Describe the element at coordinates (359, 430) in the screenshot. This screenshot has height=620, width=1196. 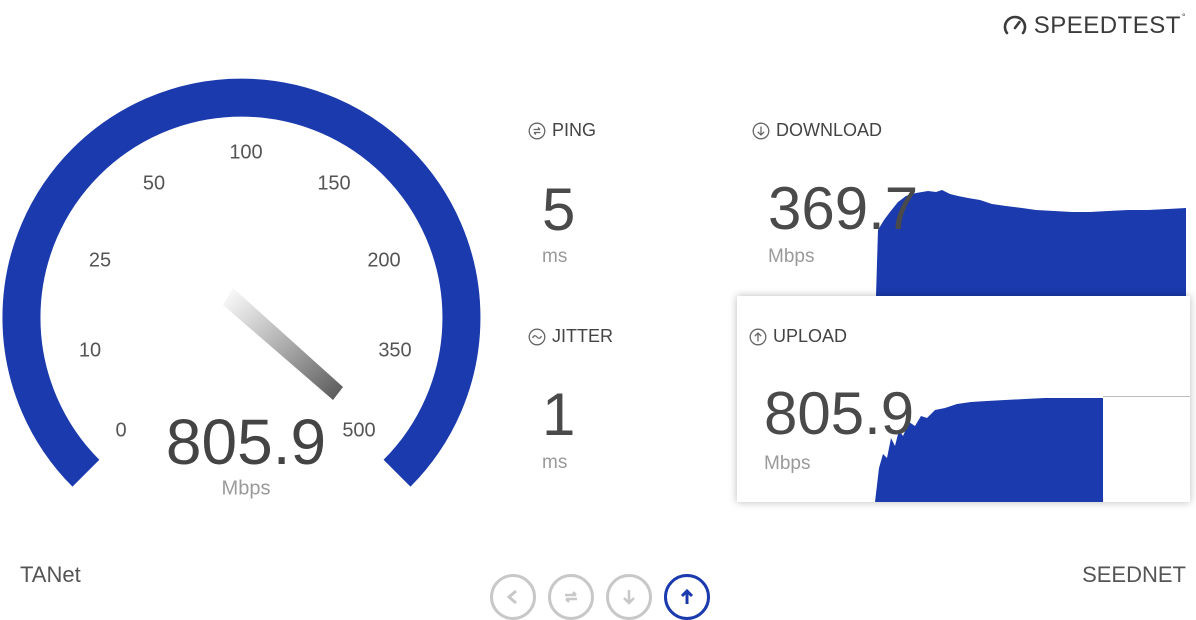
I see `gauge-tick: 500` at that location.